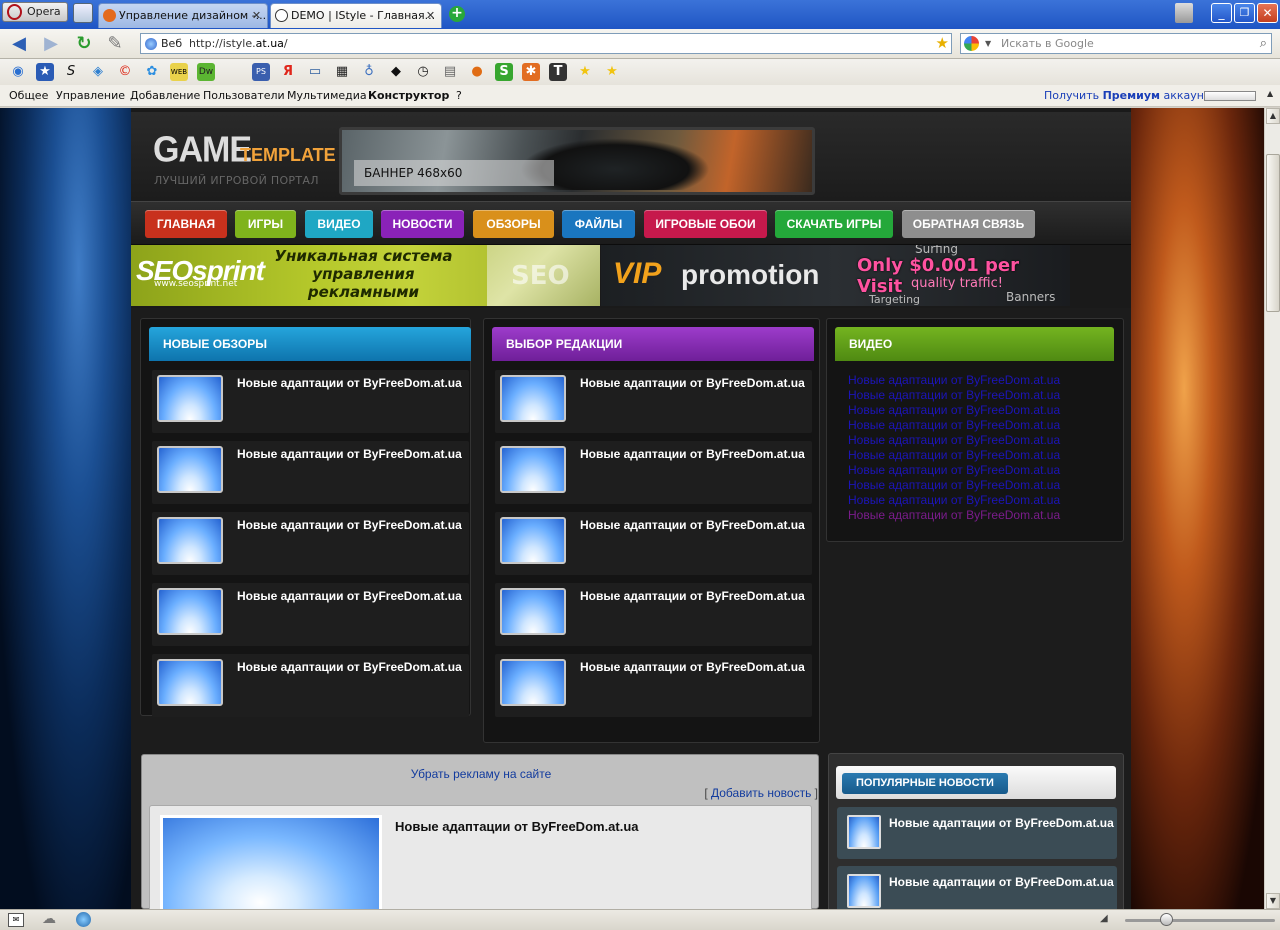 The width and height of the screenshot is (1280, 930). I want to click on nav-feedback: ОБРАТНАЯ СВЯЗЬ, so click(968, 224).